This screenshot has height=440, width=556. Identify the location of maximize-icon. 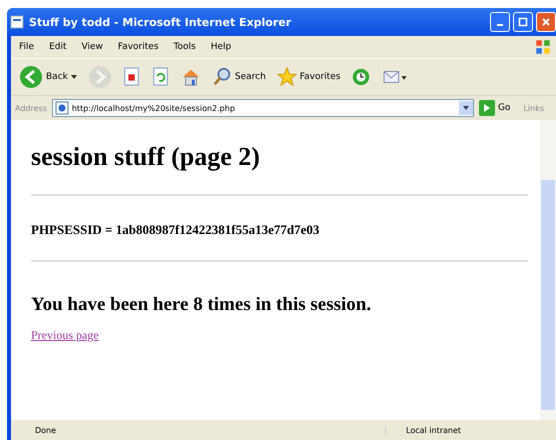
(523, 22).